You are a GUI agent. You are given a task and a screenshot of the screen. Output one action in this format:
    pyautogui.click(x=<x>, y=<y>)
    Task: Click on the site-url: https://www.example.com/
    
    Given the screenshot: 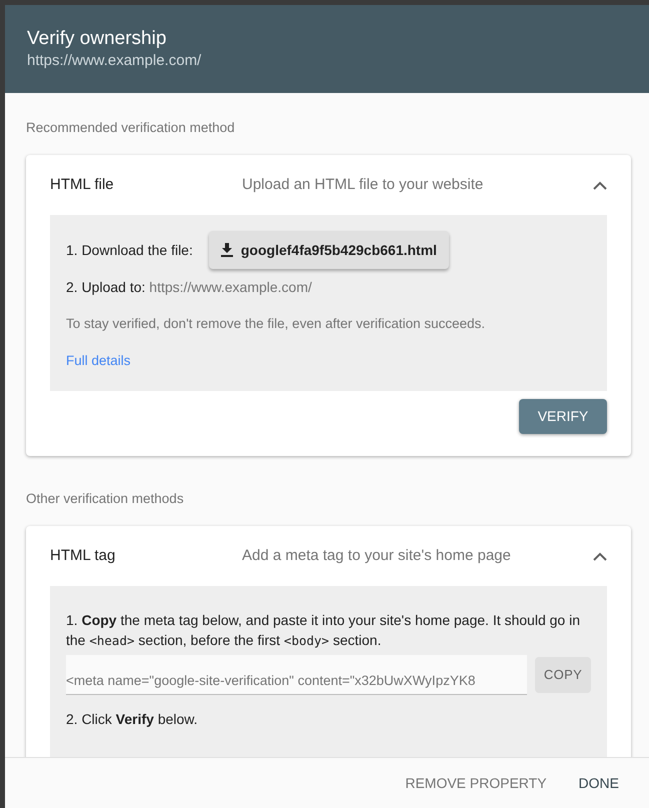 What is the action you would take?
    pyautogui.click(x=114, y=61)
    